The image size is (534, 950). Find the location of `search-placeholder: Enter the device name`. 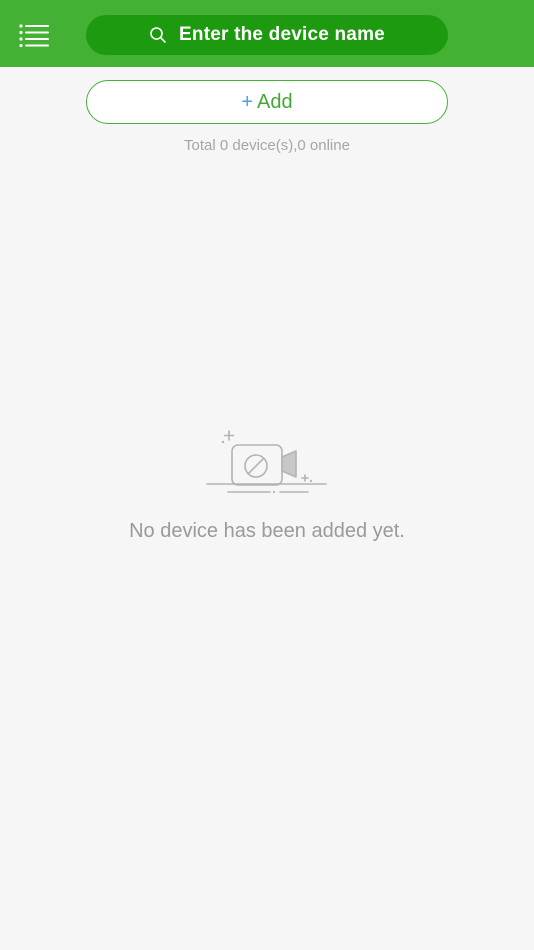

search-placeholder: Enter the device name is located at coordinates (282, 34).